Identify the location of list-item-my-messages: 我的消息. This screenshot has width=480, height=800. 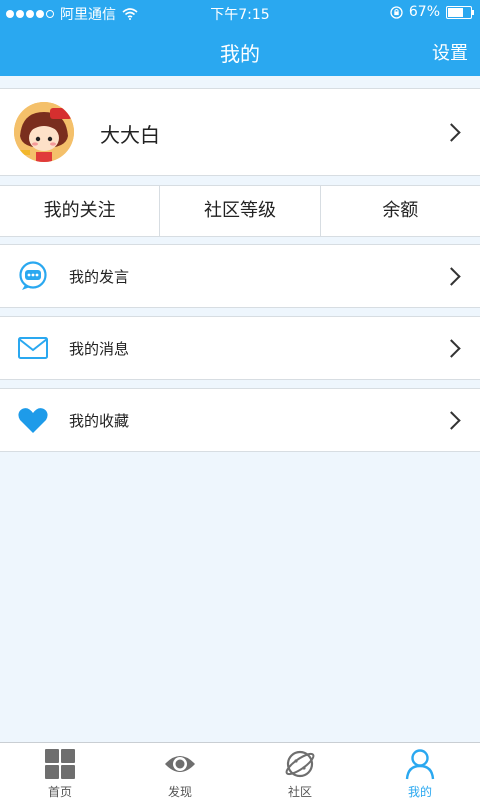
(240, 348).